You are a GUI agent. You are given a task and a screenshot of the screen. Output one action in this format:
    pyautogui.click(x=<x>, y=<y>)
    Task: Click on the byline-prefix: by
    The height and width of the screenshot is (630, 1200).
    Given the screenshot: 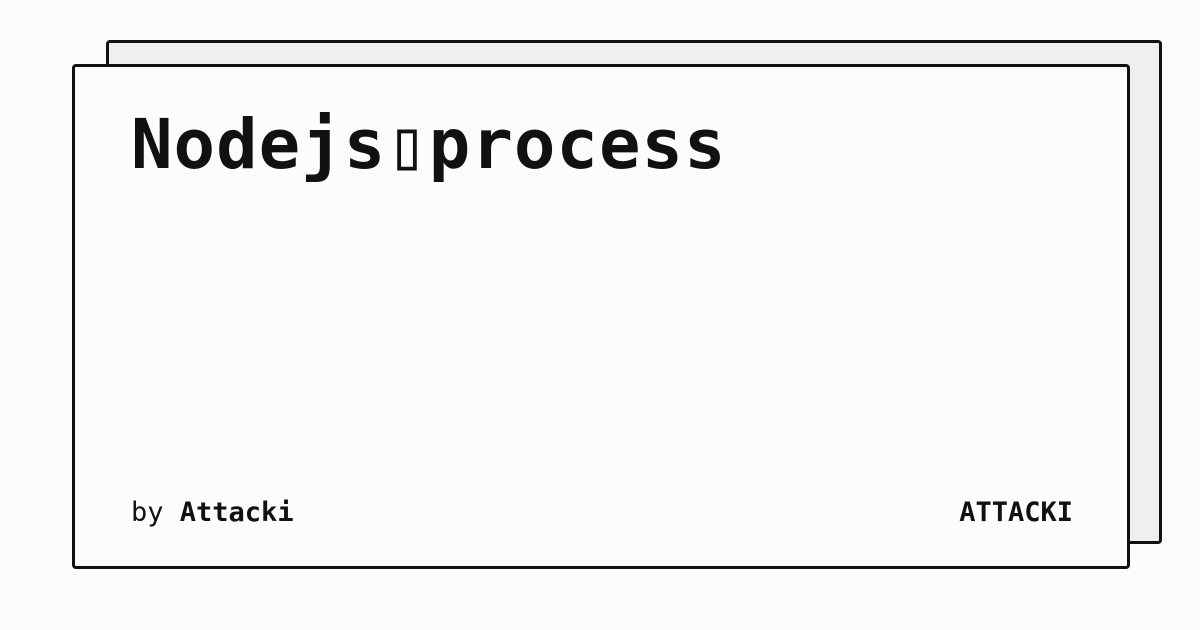 What is the action you would take?
    pyautogui.click(x=147, y=512)
    